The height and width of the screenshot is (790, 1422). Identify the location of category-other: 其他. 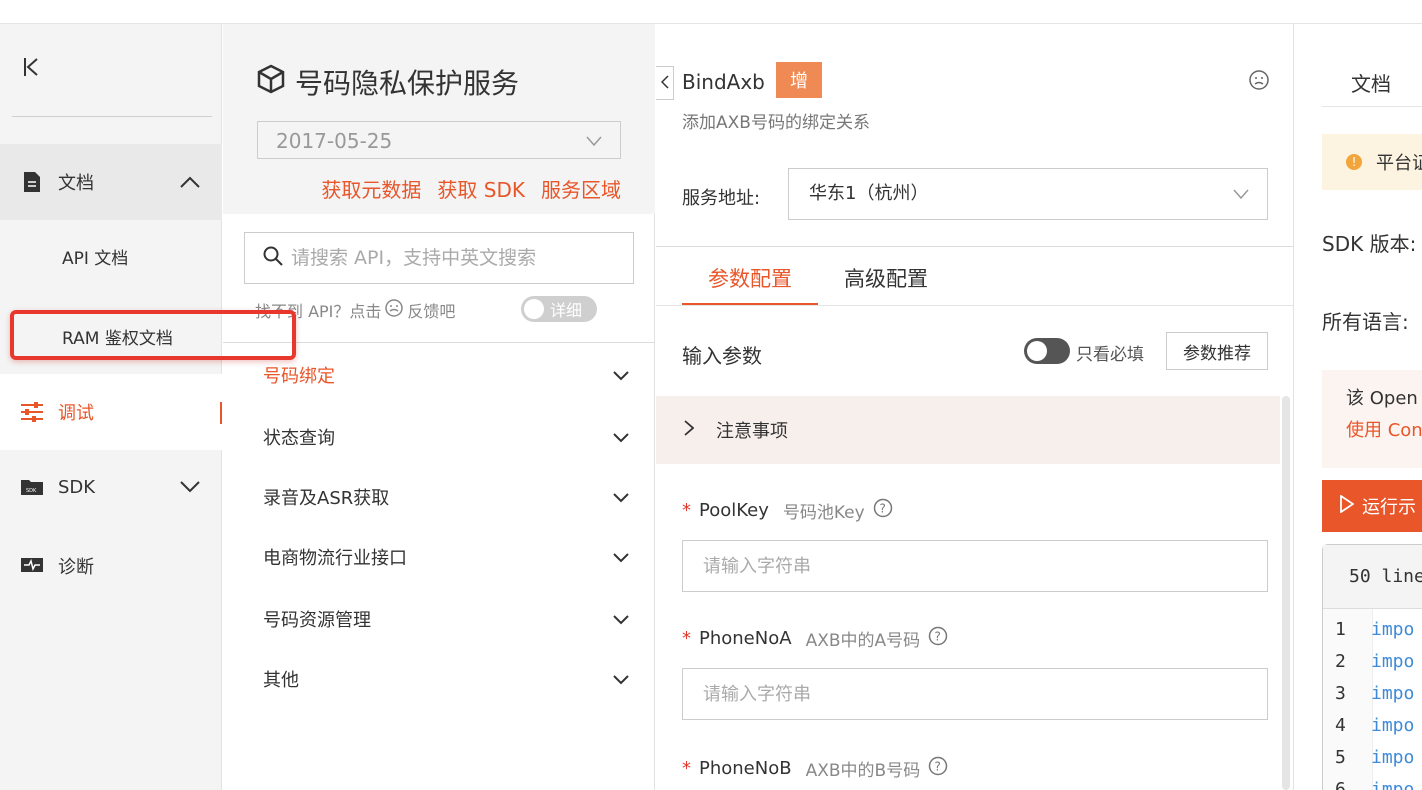
(446, 679).